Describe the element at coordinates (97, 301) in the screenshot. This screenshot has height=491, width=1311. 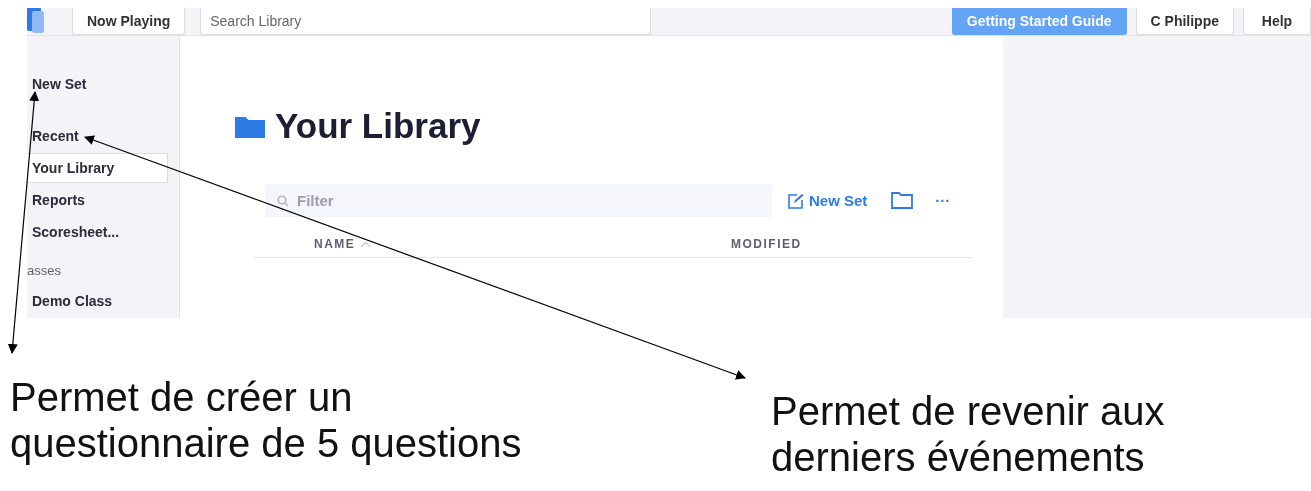
I see `class-item: Demo Class` at that location.